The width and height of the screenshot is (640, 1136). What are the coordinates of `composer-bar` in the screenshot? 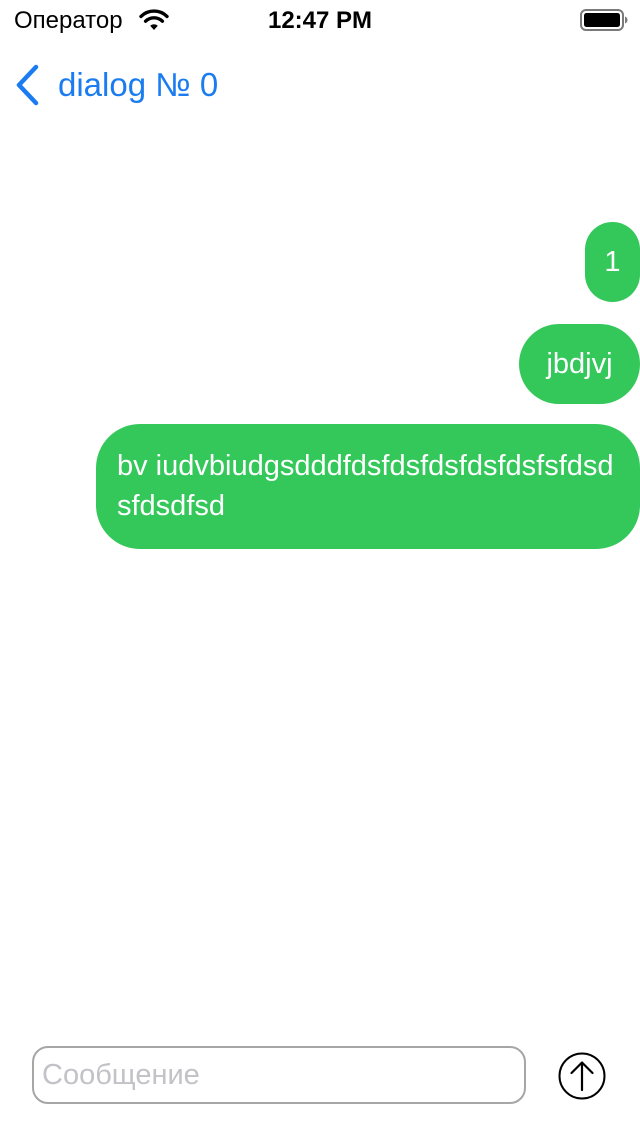 It's located at (320, 1080).